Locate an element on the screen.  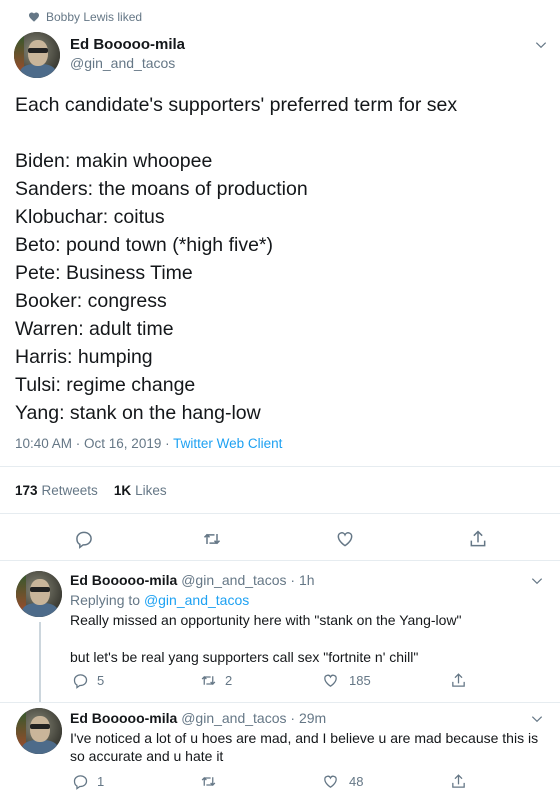
likes-stat: 1K Likes is located at coordinates (140, 490).